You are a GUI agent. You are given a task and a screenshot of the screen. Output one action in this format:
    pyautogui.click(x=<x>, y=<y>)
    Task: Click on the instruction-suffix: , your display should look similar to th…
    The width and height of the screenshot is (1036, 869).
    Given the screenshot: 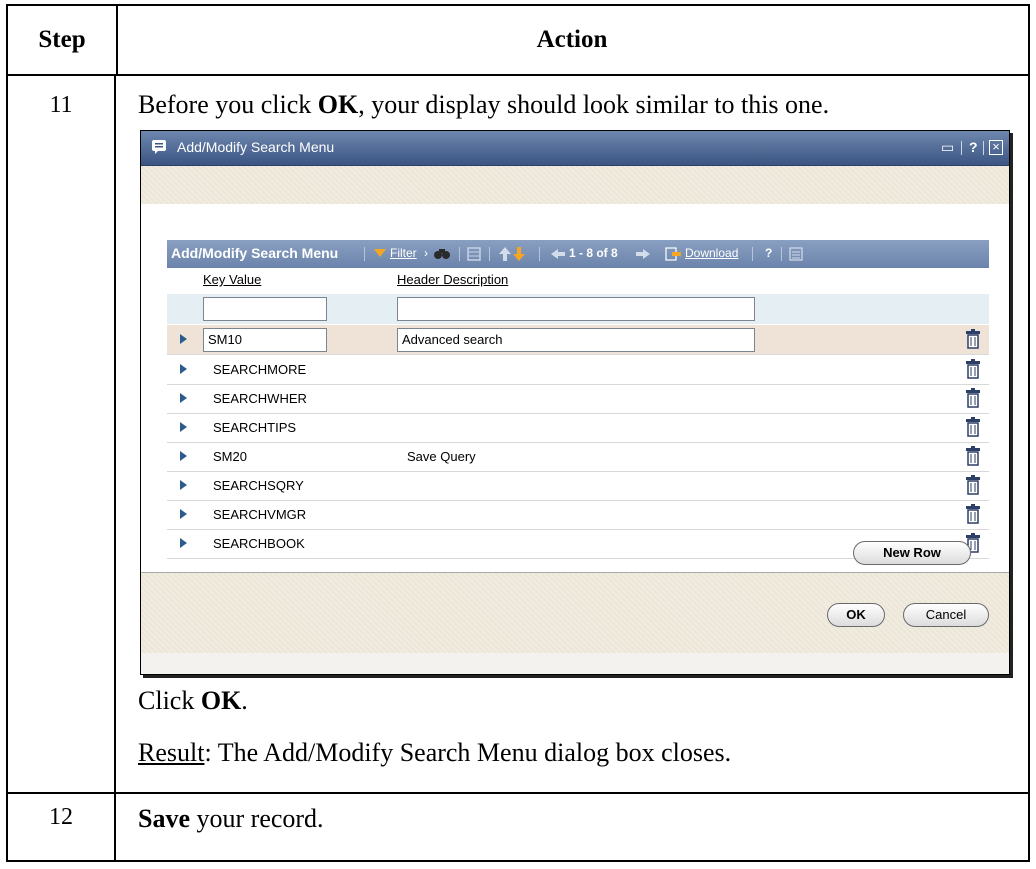 What is the action you would take?
    pyautogui.click(x=594, y=104)
    